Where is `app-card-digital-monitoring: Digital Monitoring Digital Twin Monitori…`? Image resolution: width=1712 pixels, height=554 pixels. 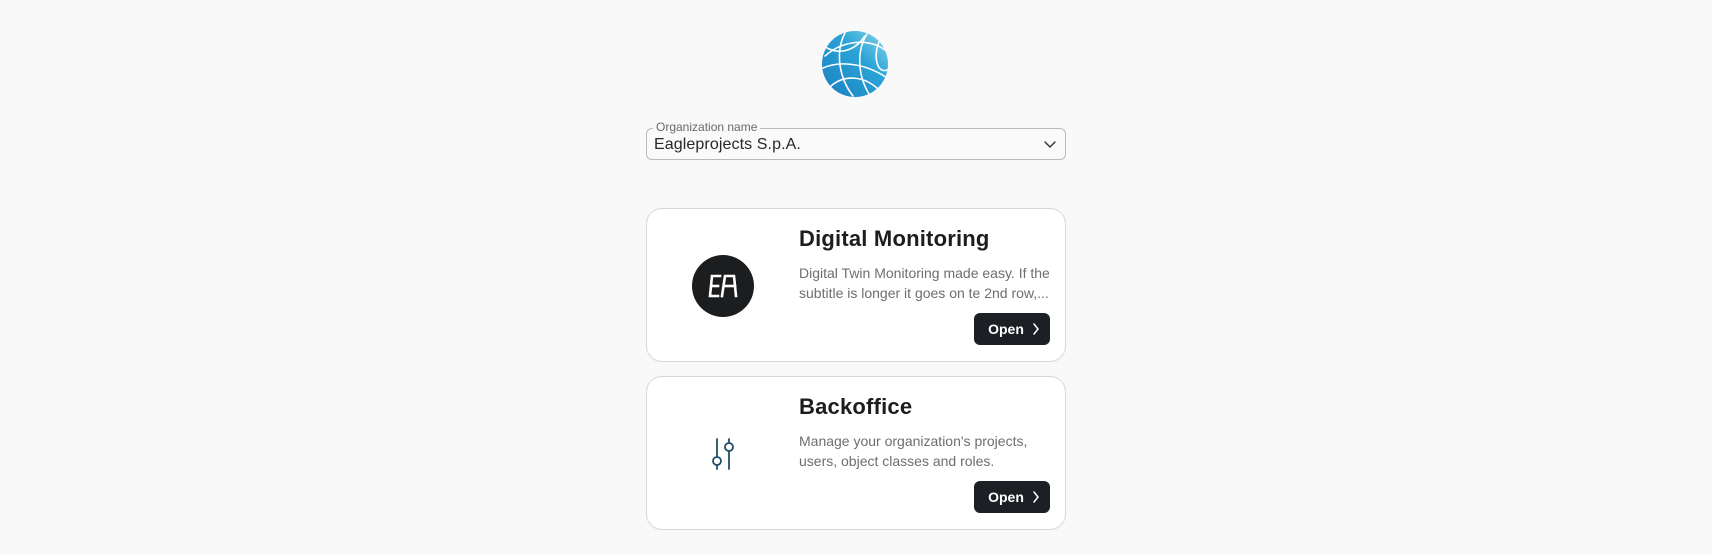
app-card-digital-monitoring: Digital Monitoring Digital Twin Monitori… is located at coordinates (856, 285).